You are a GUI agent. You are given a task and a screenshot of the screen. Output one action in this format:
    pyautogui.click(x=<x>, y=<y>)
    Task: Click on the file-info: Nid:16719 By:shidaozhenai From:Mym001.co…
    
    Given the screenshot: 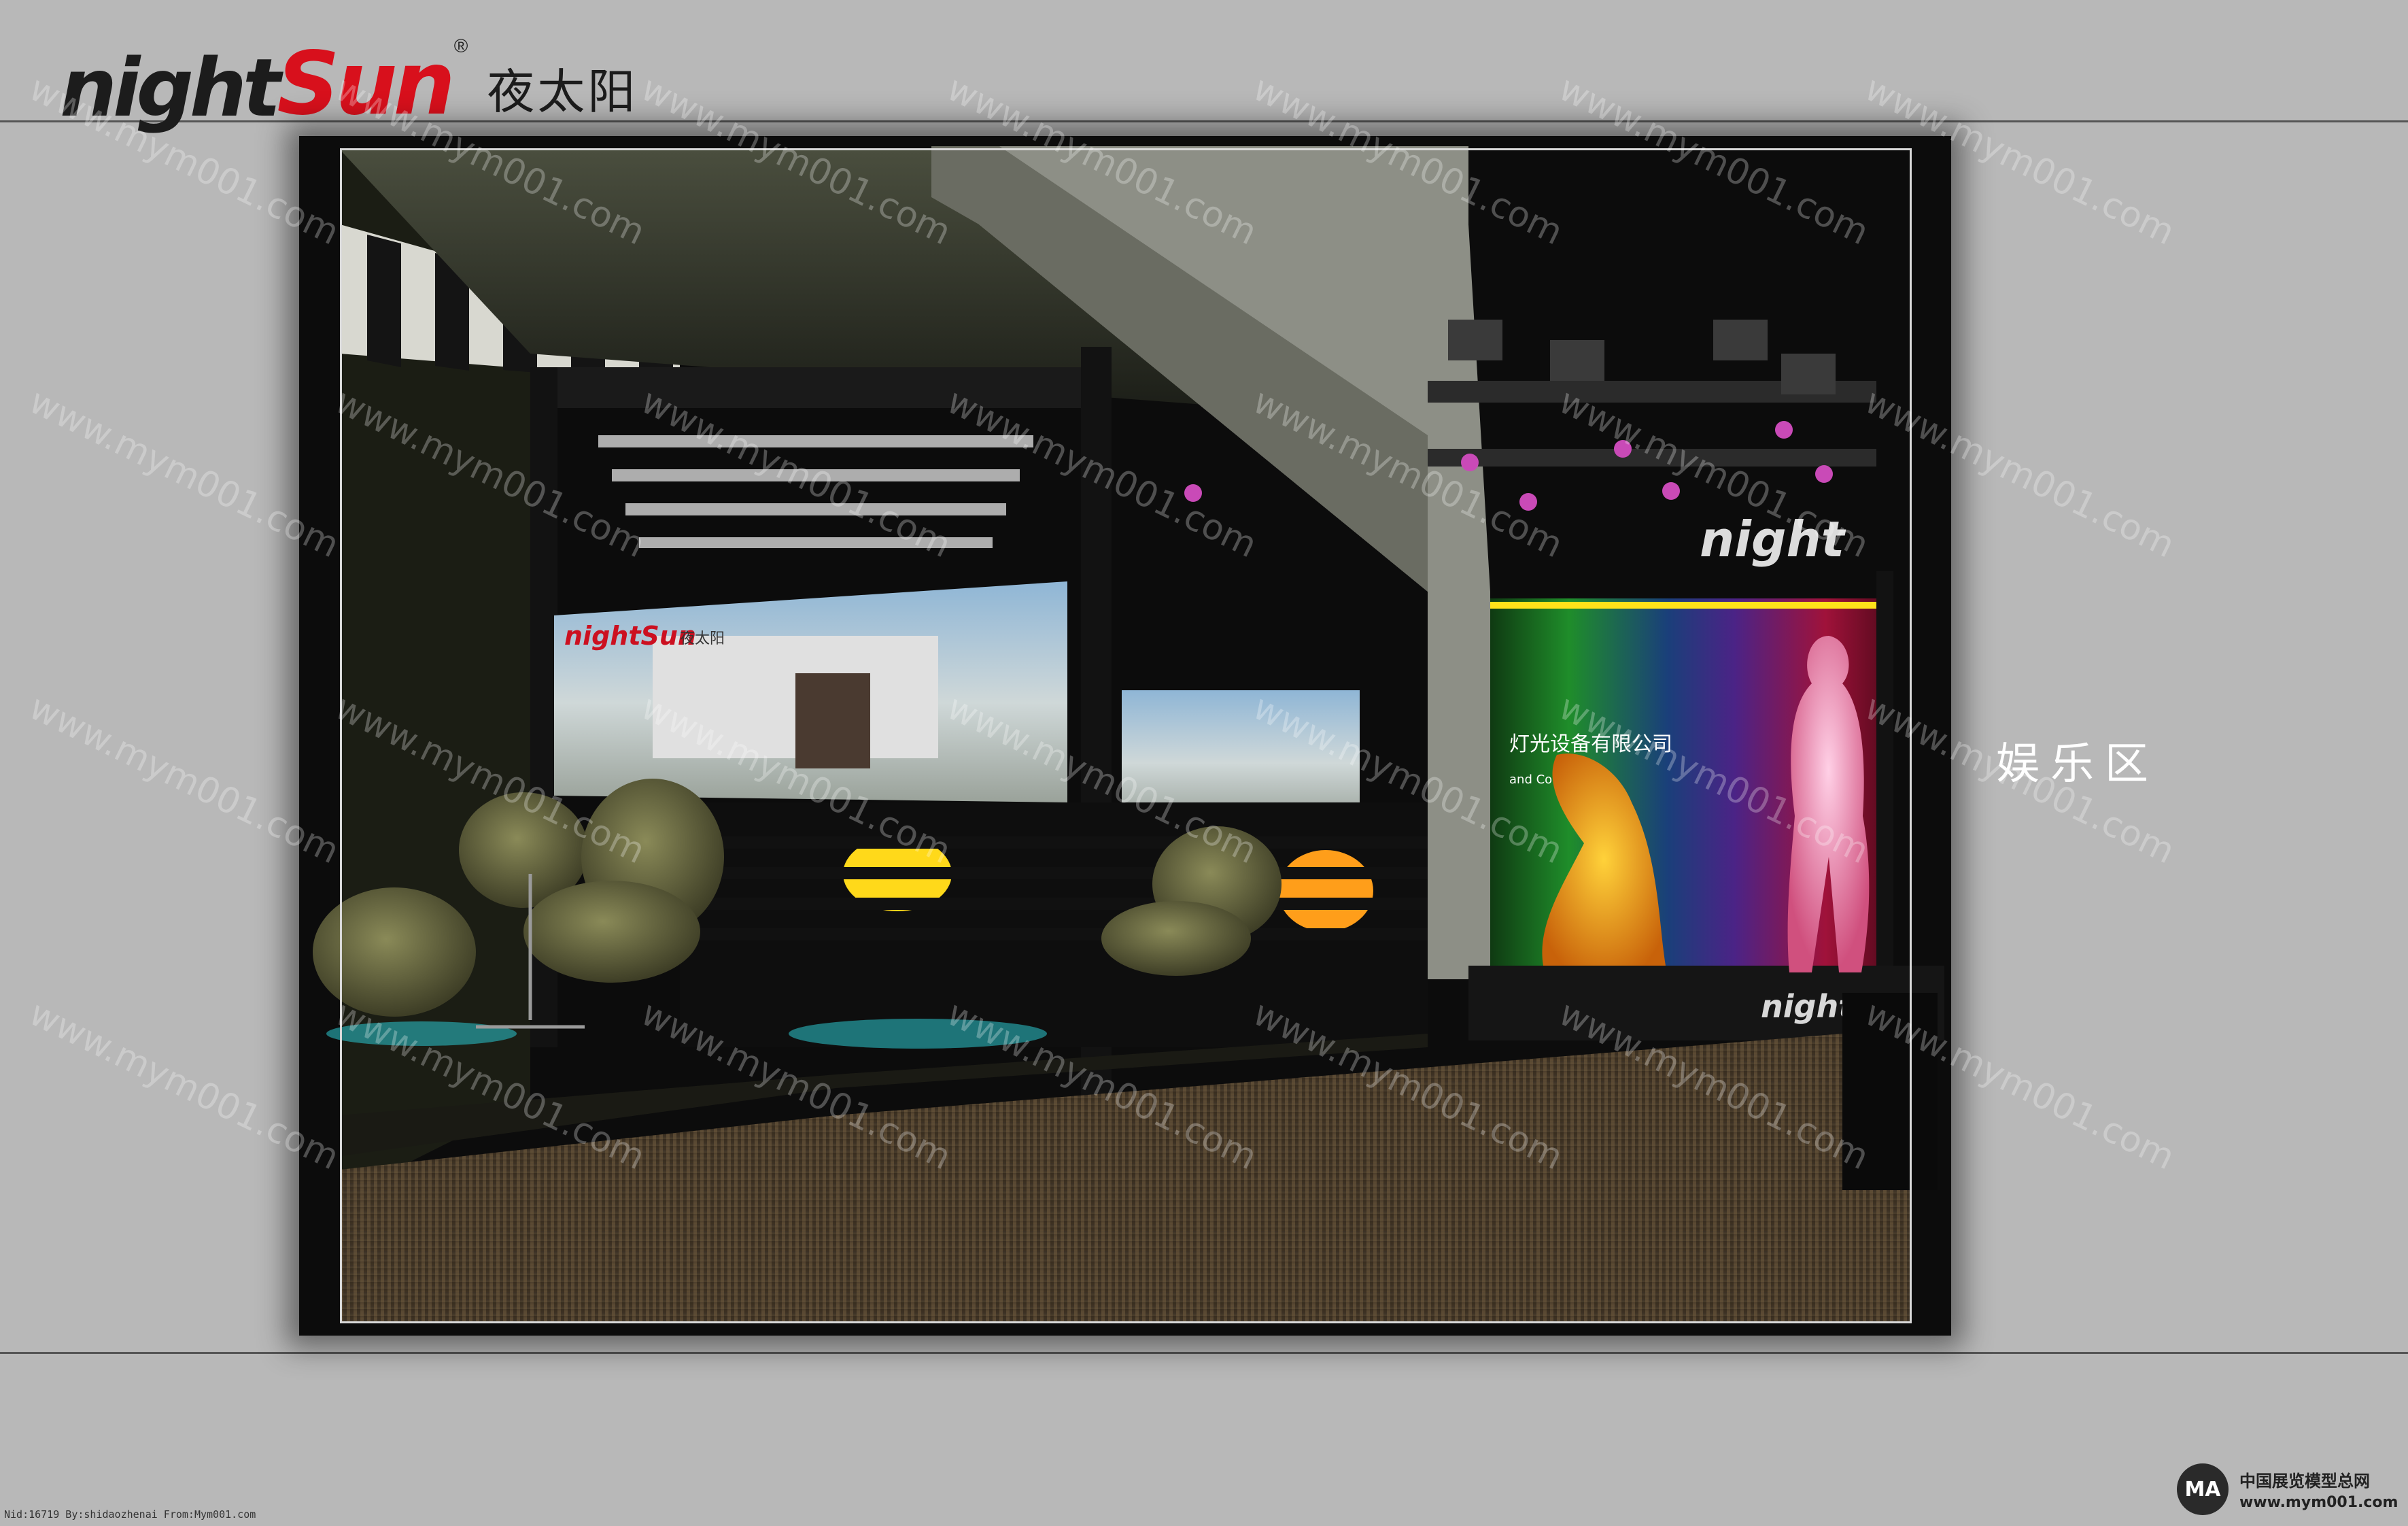 What is the action you would take?
    pyautogui.click(x=130, y=1514)
    